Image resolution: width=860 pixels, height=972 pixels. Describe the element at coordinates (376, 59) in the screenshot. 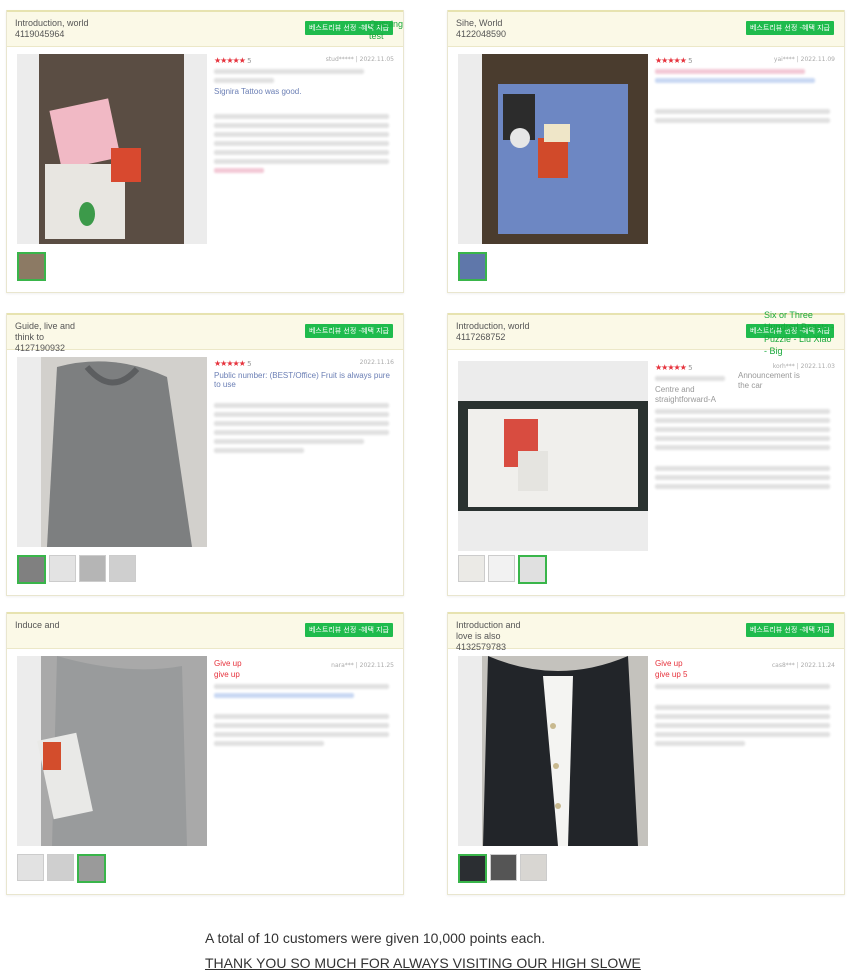

I see `review-date: 2022.11.05` at that location.